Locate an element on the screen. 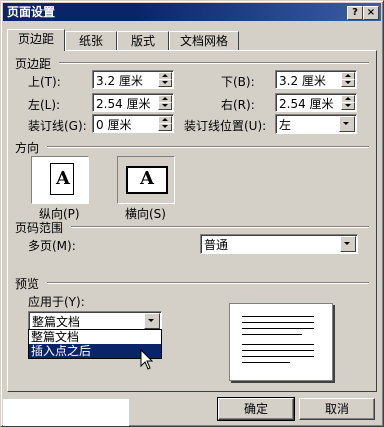 This screenshot has height=427, width=384. left-margin-spinner: 2.54 厘米 is located at coordinates (133, 102).